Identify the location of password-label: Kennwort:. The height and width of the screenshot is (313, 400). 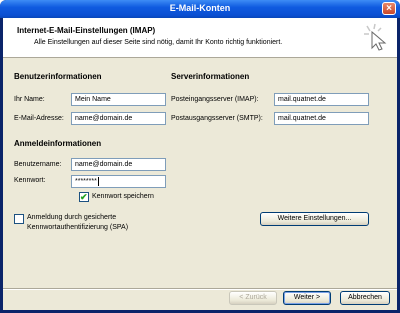
(30, 180).